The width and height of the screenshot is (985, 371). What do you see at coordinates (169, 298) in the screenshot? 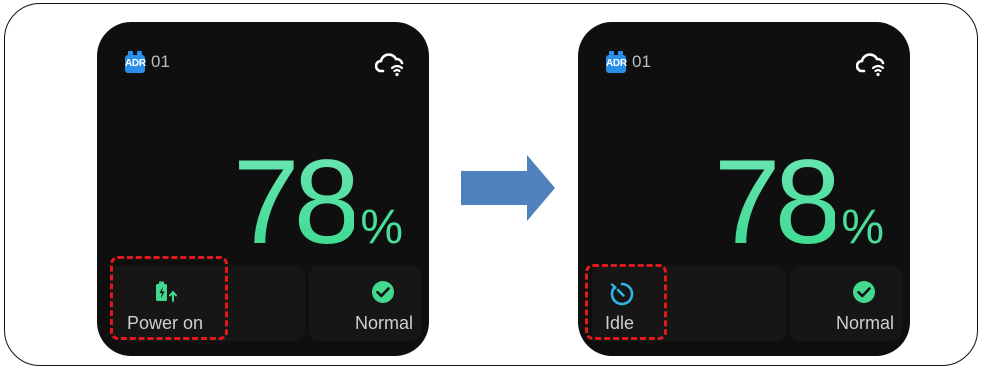
I see `highlight-box-power-on` at bounding box center [169, 298].